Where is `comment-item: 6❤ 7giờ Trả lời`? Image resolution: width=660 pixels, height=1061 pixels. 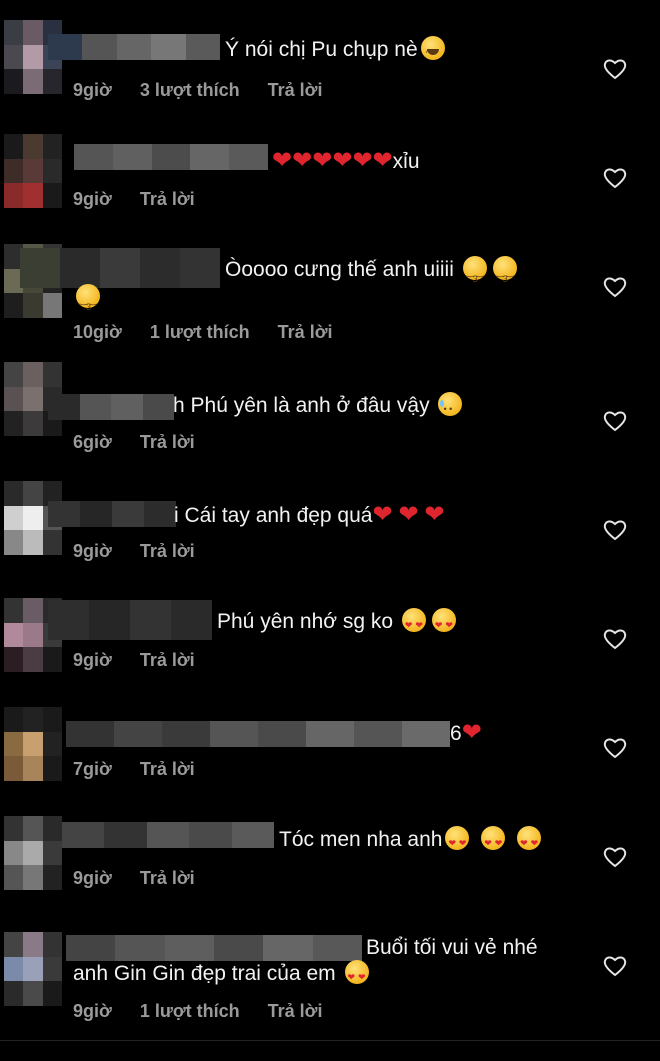
comment-item: 6❤ 7giờ Trả lời is located at coordinates (330, 733).